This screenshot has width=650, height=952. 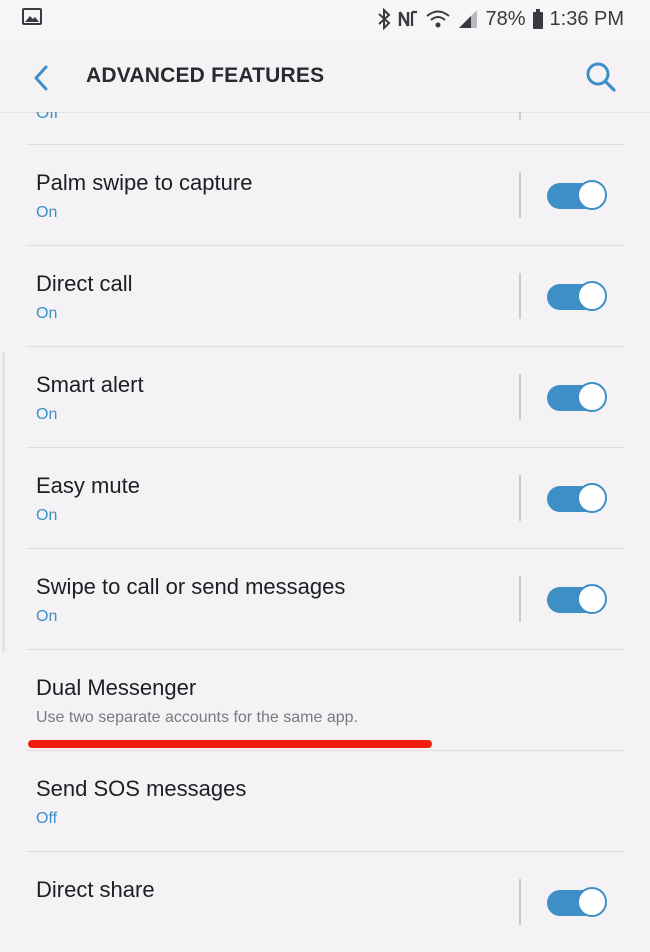 What do you see at coordinates (95, 889) in the screenshot?
I see `setting-label: Direct share` at bounding box center [95, 889].